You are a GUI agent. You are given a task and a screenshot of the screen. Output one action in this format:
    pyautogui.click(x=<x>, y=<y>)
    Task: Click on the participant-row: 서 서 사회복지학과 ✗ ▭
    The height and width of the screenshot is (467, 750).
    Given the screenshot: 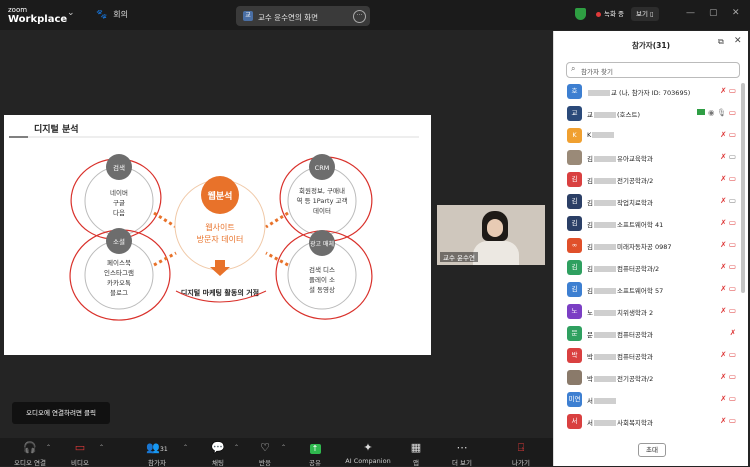 What is the action you would take?
    pyautogui.click(x=647, y=422)
    